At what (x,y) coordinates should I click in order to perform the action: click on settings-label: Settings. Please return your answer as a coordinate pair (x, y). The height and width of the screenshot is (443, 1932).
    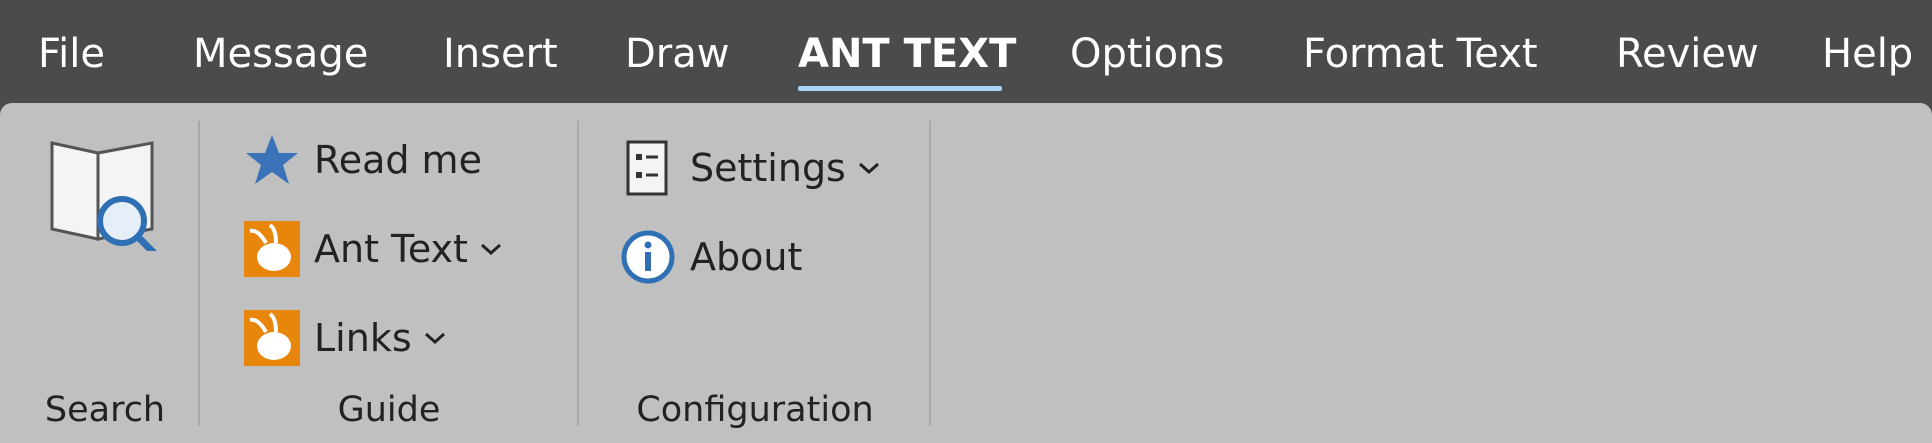
    Looking at the image, I should click on (768, 168).